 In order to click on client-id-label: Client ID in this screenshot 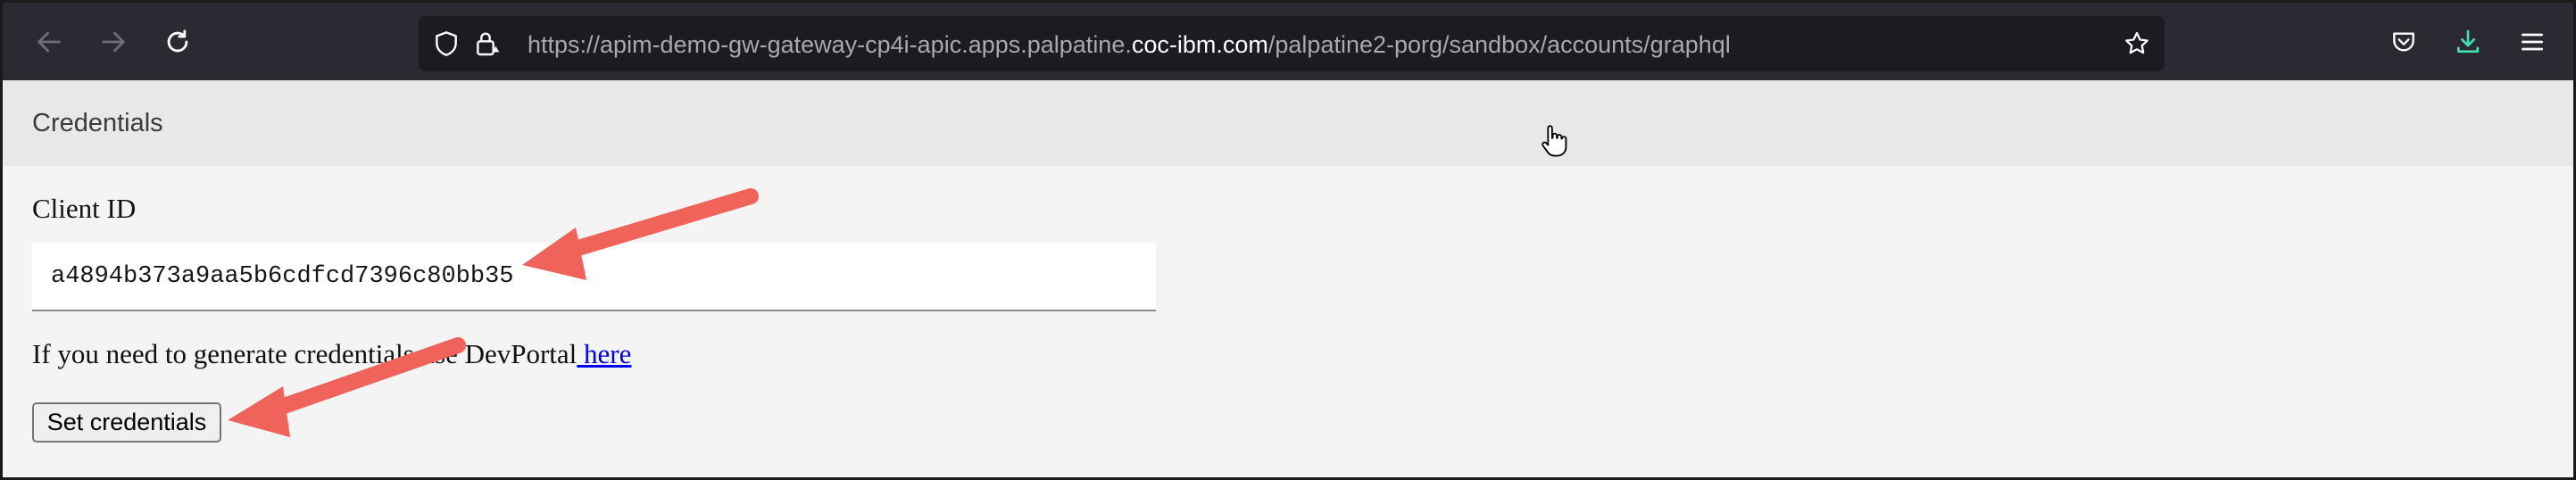, I will do `click(85, 208)`.